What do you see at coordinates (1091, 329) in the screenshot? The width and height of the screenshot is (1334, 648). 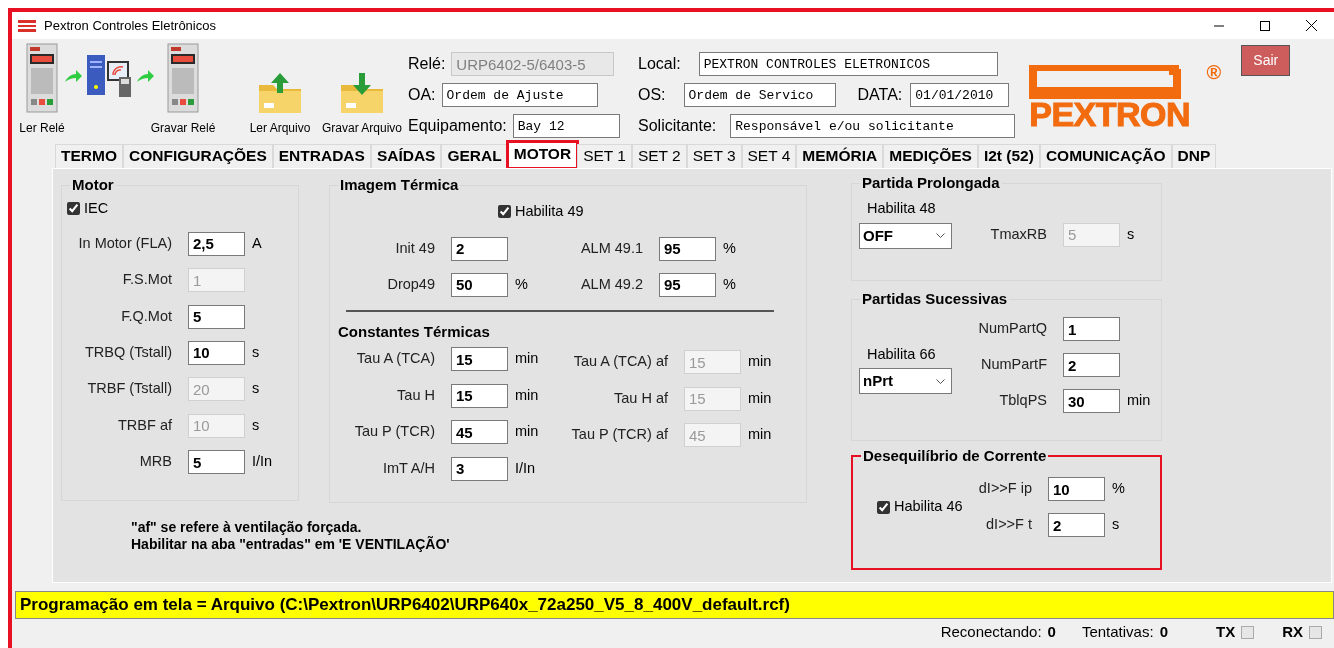 I see `number-field: 1` at bounding box center [1091, 329].